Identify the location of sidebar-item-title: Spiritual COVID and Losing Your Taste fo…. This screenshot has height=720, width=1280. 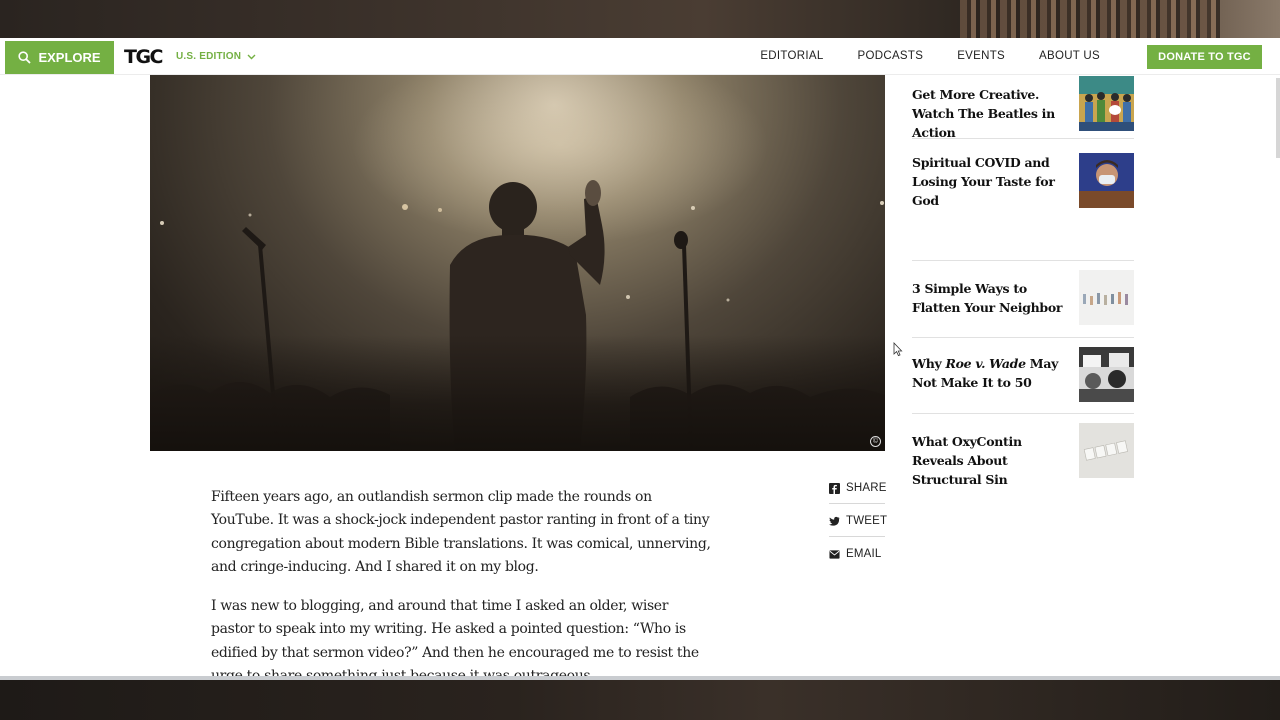
(992, 181).